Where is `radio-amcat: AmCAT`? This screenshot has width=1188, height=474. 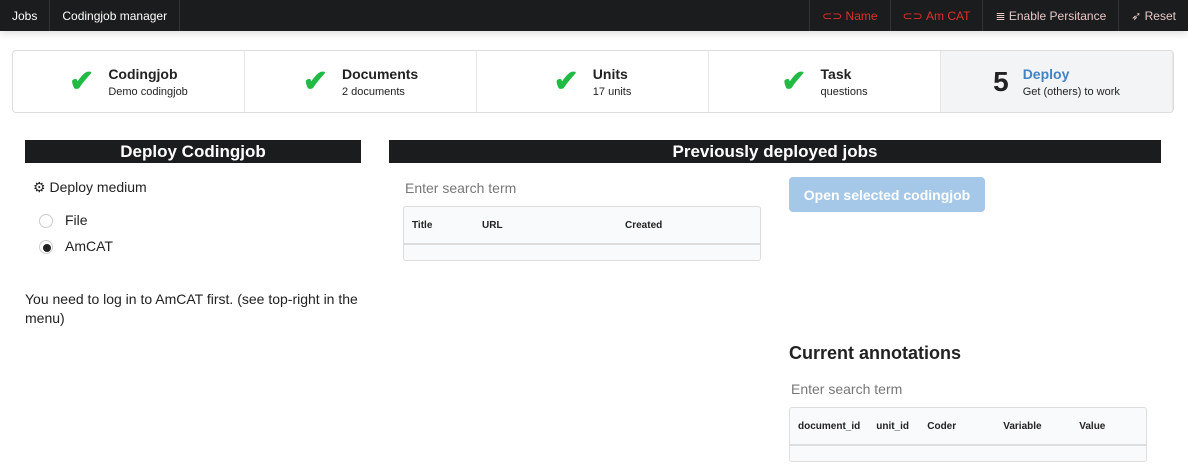
radio-amcat: AmCAT is located at coordinates (76, 246).